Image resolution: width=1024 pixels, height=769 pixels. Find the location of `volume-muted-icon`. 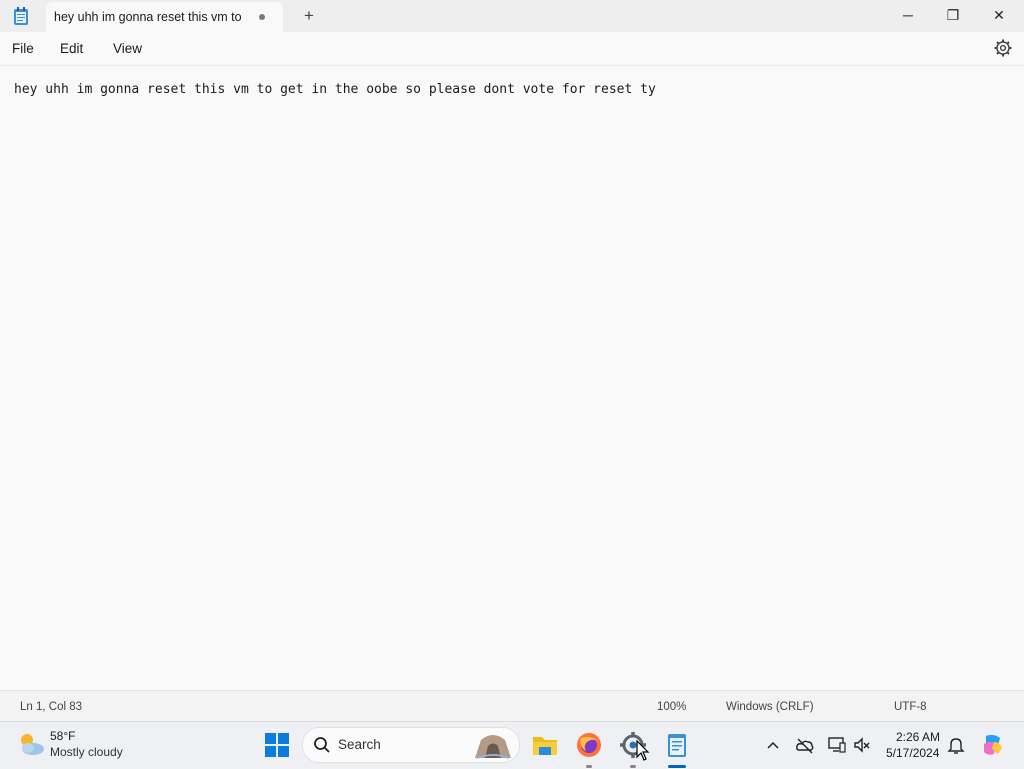

volume-muted-icon is located at coordinates (862, 745).